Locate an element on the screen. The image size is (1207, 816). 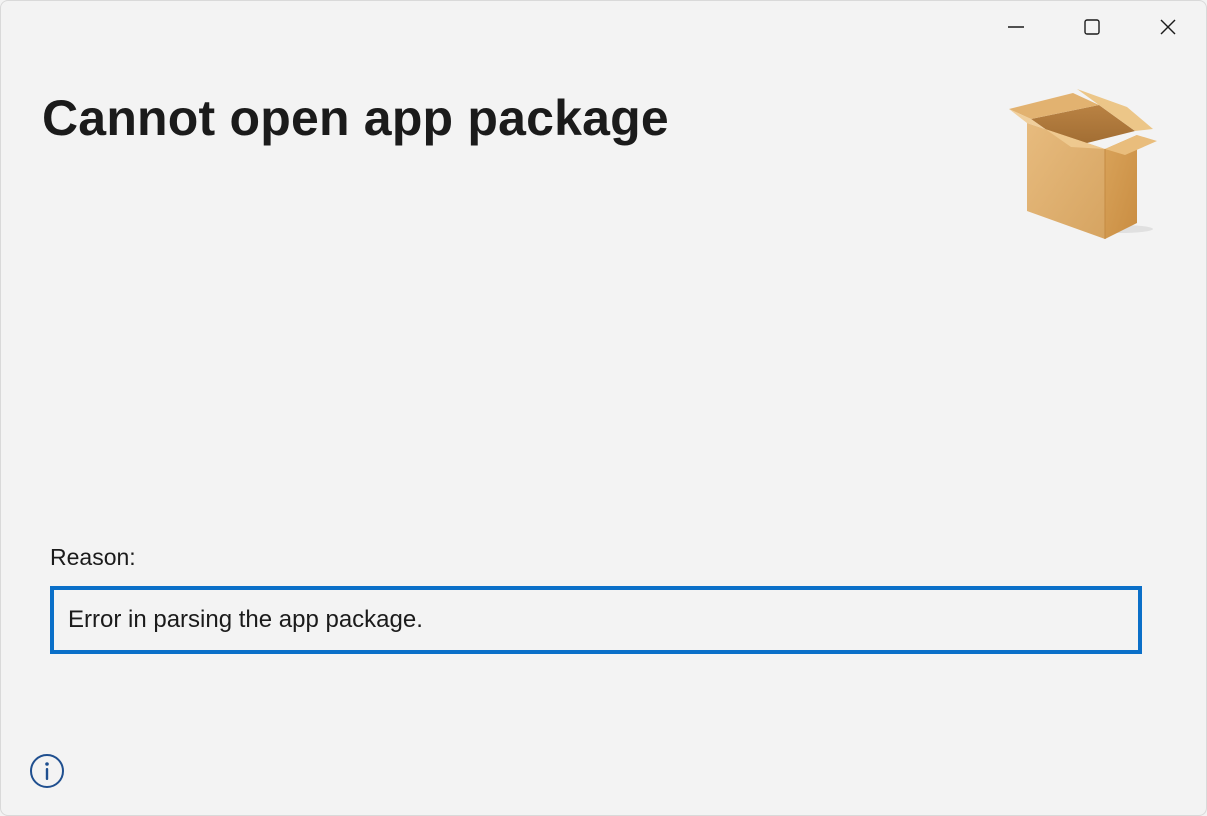
close-button is located at coordinates (1168, 27).